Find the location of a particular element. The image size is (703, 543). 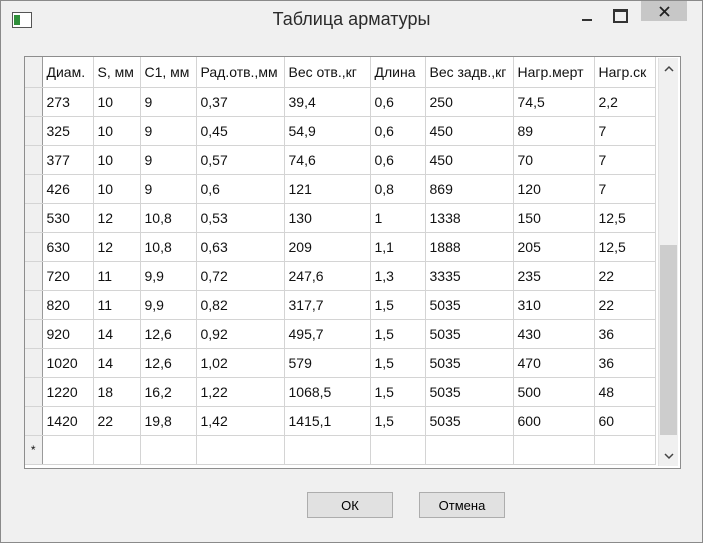

table-cell: 630 is located at coordinates (68, 247).